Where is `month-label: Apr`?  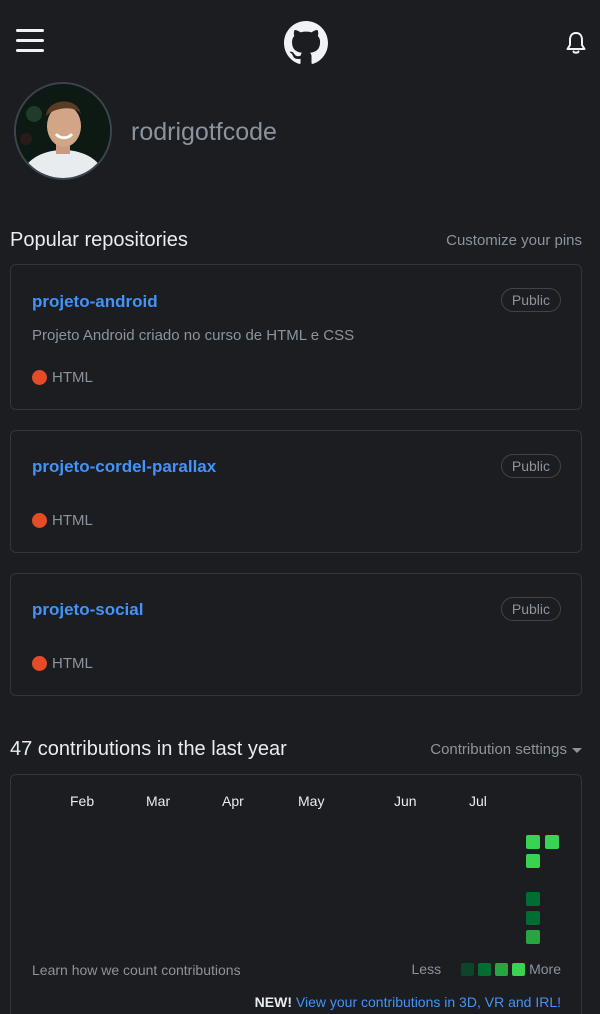
month-label: Apr is located at coordinates (233, 801).